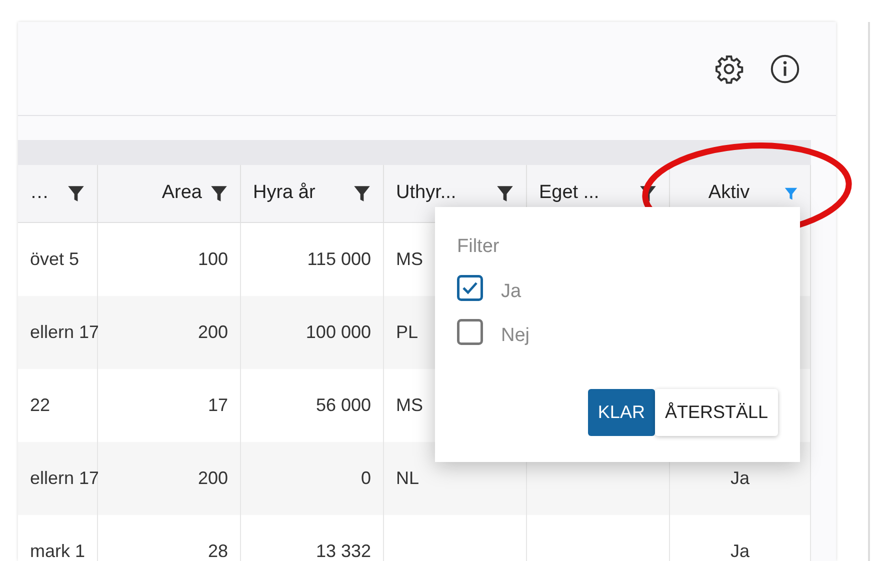 This screenshot has width=877, height=561. I want to click on filter-title: Filter, so click(478, 247).